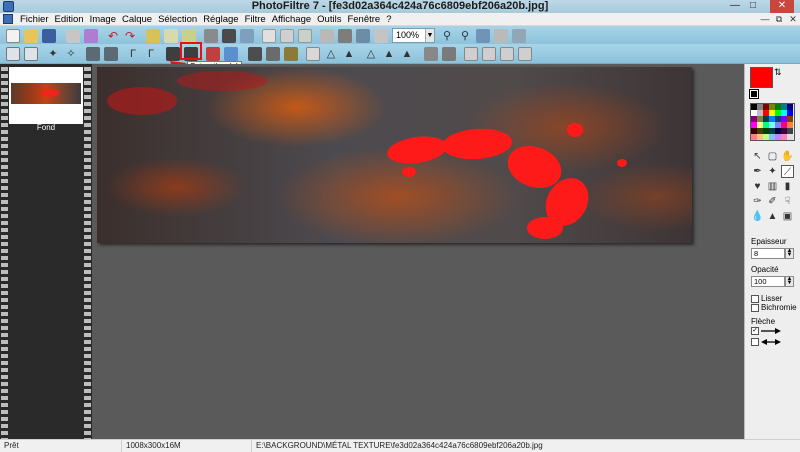 This screenshot has height=452, width=800. I want to click on paste-icon, so click(189, 36).